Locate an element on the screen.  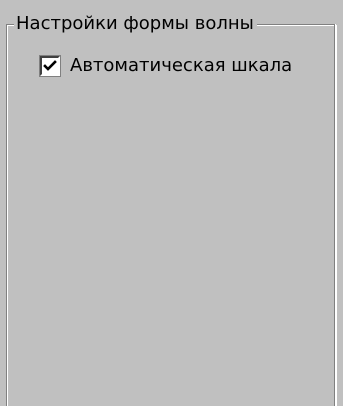
auto-scale-label: Автоматическая шкала is located at coordinates (181, 66).